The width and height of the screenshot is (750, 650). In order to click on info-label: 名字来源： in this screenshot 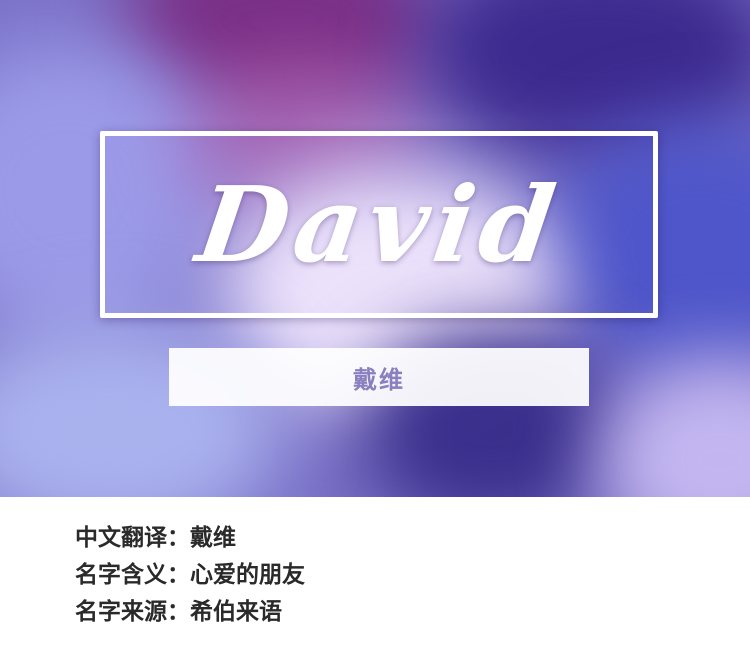, I will do `click(132, 612)`.